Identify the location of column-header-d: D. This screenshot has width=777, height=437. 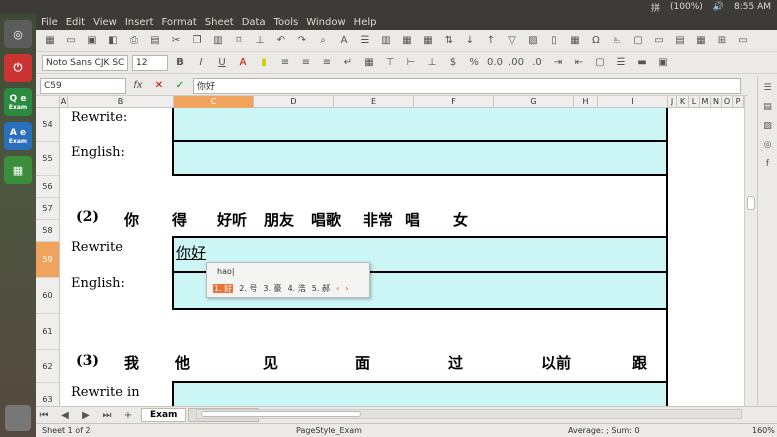
(294, 102).